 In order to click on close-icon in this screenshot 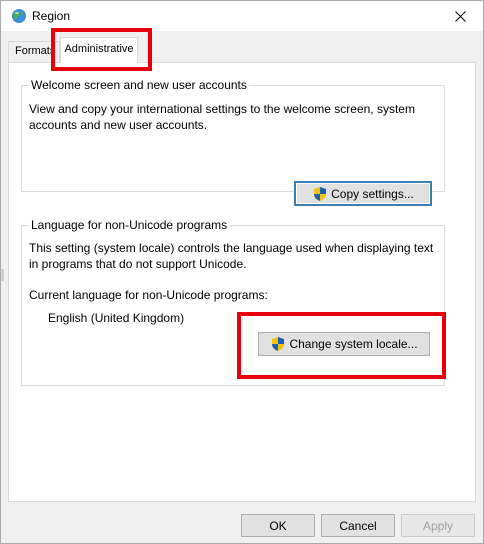, I will do `click(460, 16)`.